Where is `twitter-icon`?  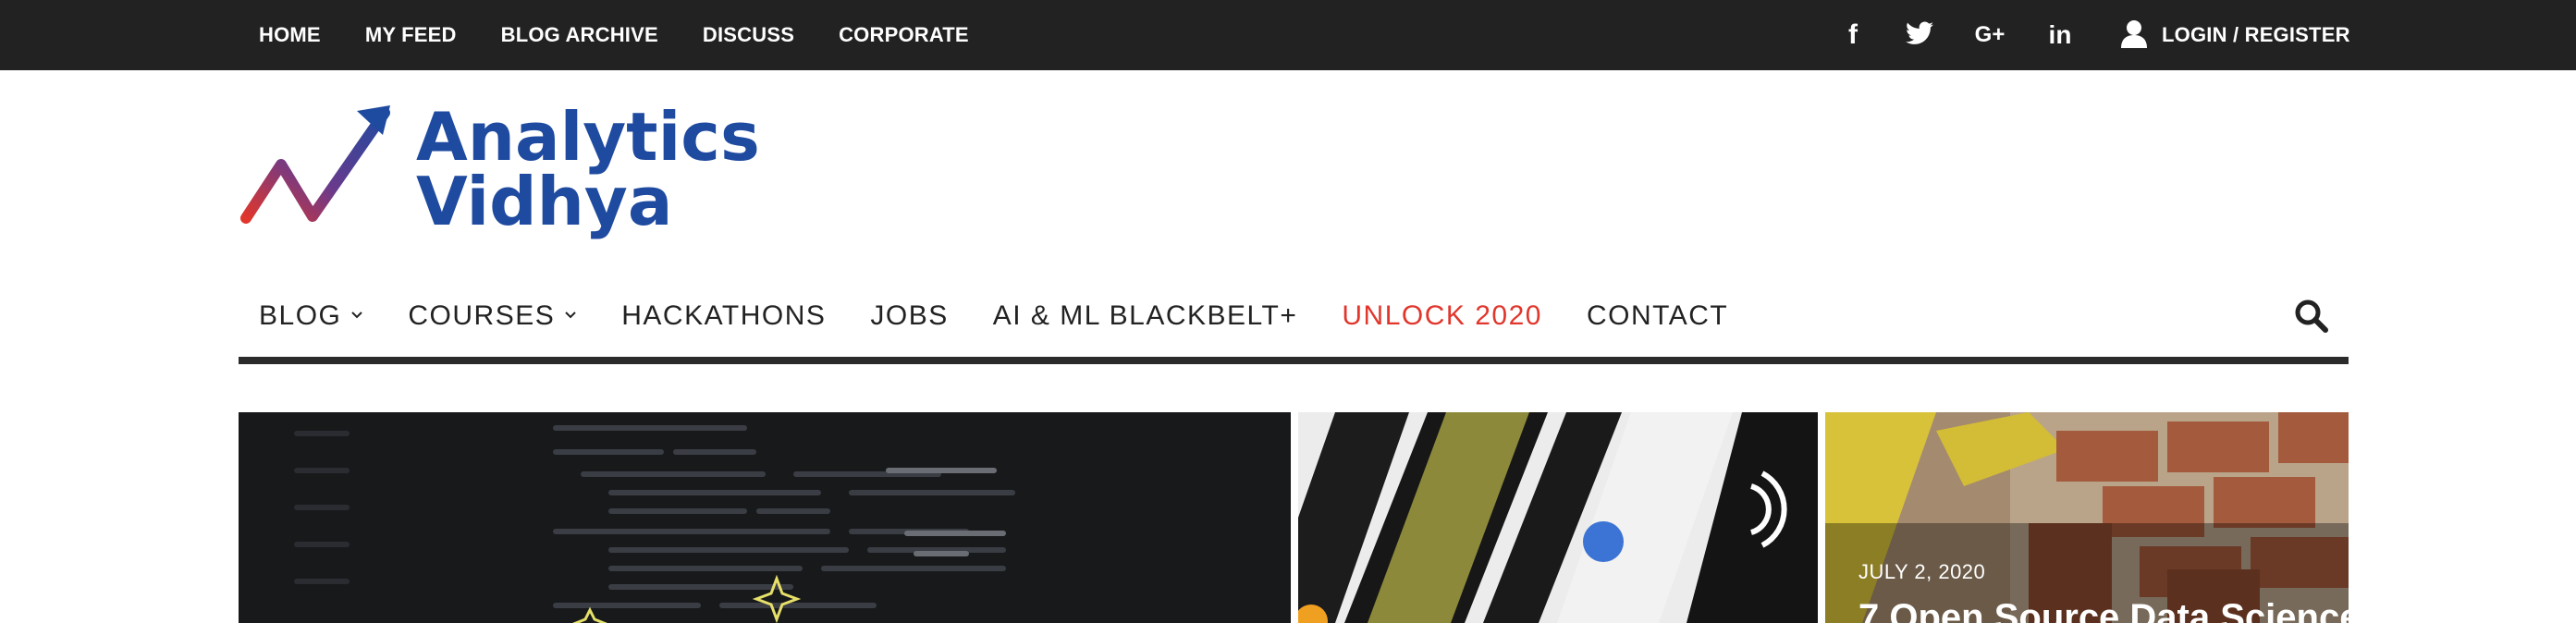
twitter-icon is located at coordinates (1919, 35).